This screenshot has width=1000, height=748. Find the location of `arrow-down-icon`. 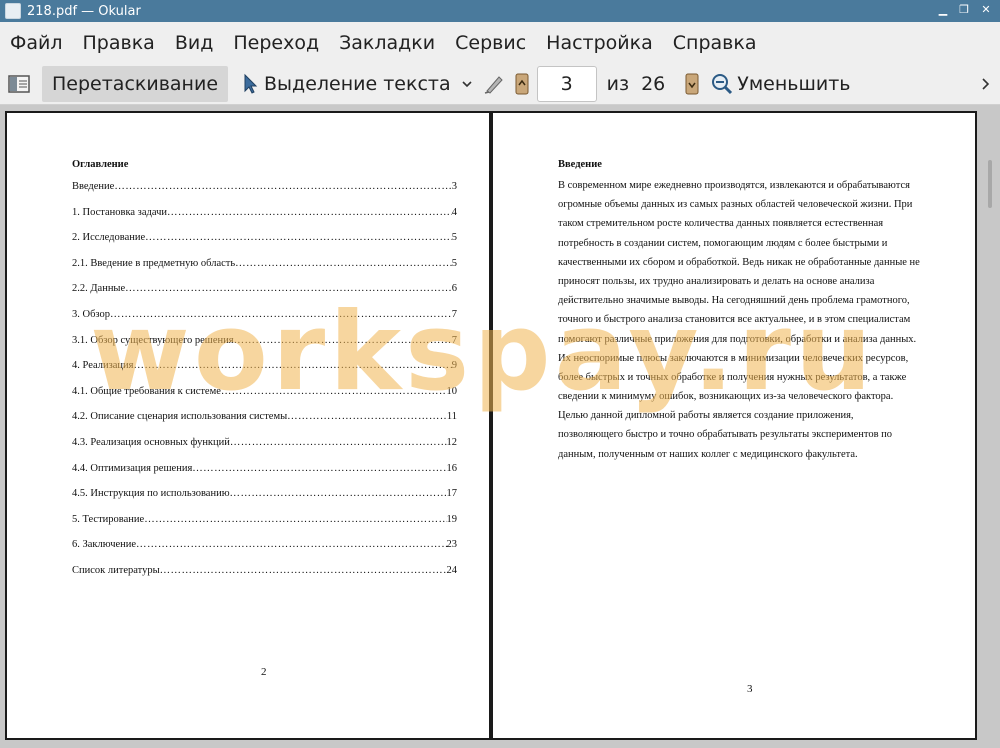

arrow-down-icon is located at coordinates (692, 84).